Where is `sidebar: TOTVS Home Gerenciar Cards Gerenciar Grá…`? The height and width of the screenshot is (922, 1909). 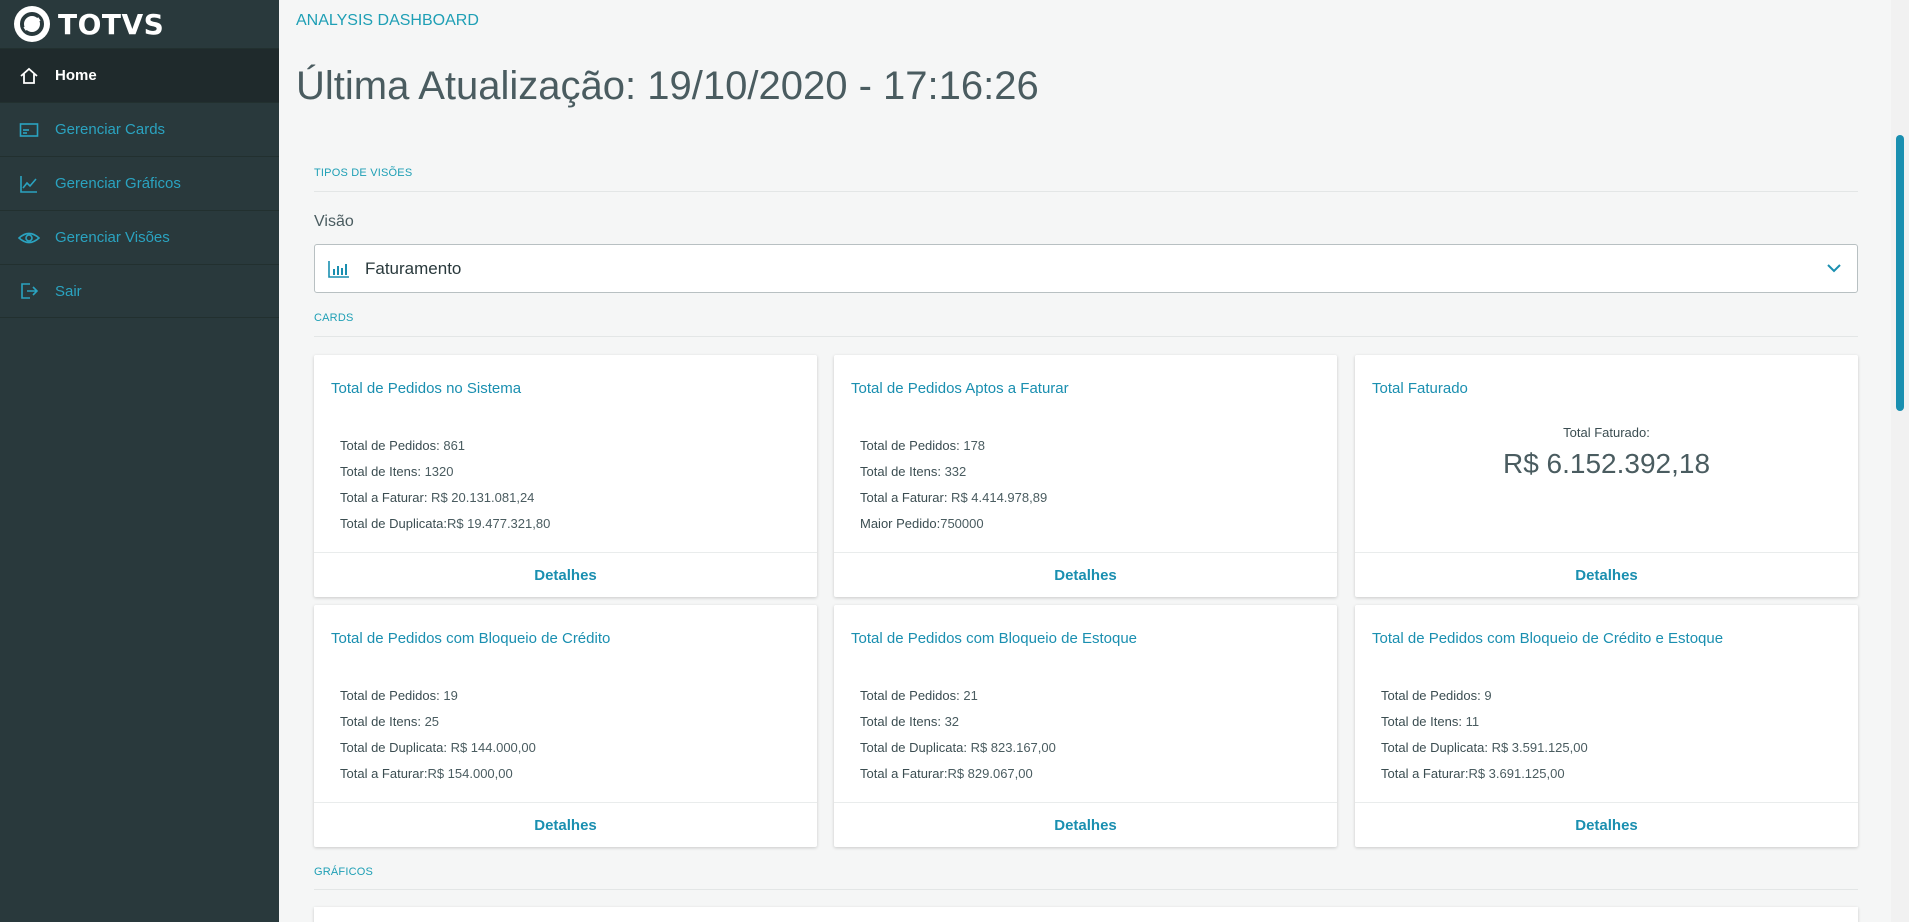
sidebar: TOTVS Home Gerenciar Cards Gerenciar Grá… is located at coordinates (139, 461).